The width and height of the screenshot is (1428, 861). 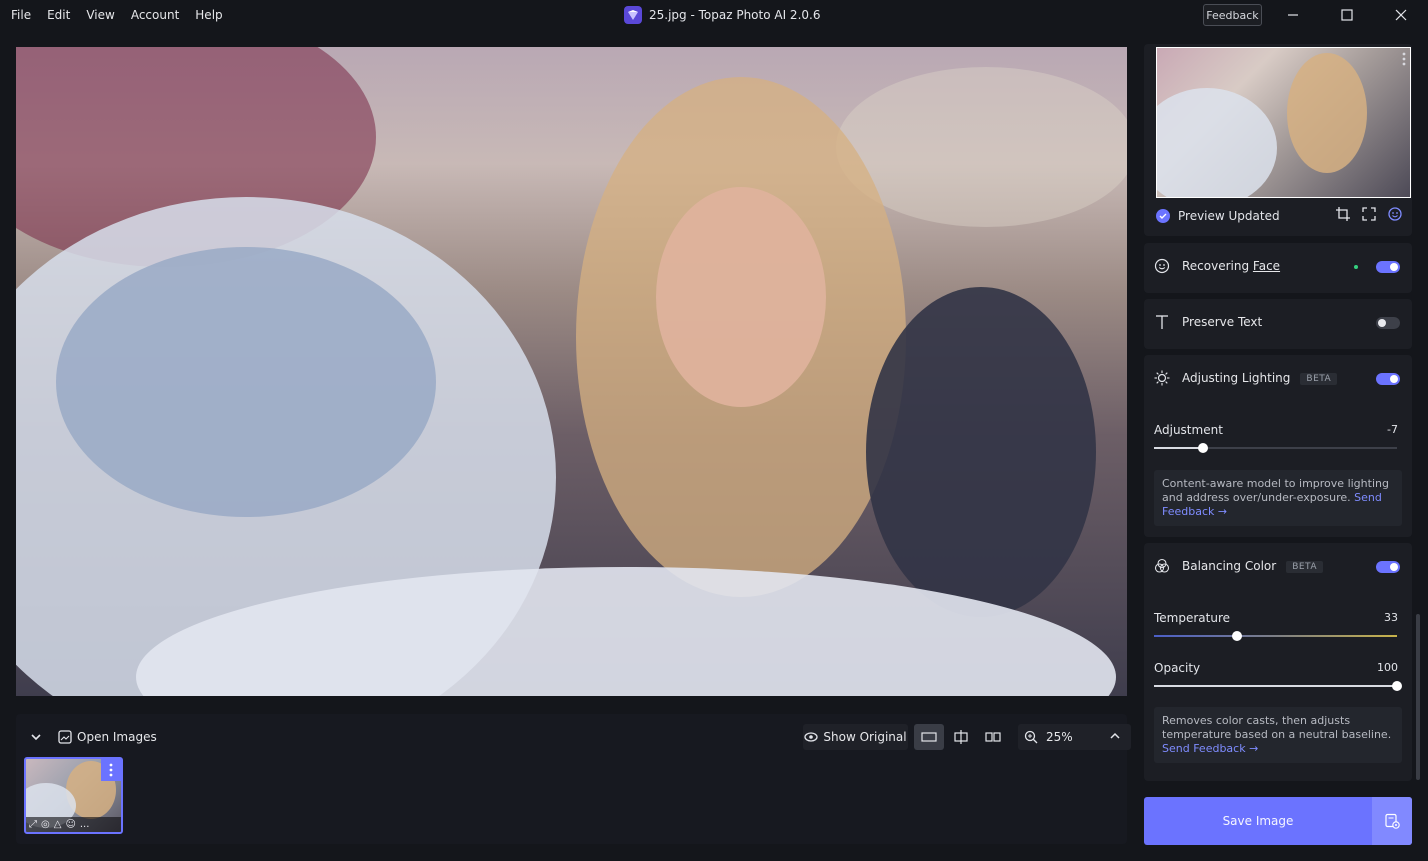 I want to click on open-images-button: Open Images, so click(x=107, y=737).